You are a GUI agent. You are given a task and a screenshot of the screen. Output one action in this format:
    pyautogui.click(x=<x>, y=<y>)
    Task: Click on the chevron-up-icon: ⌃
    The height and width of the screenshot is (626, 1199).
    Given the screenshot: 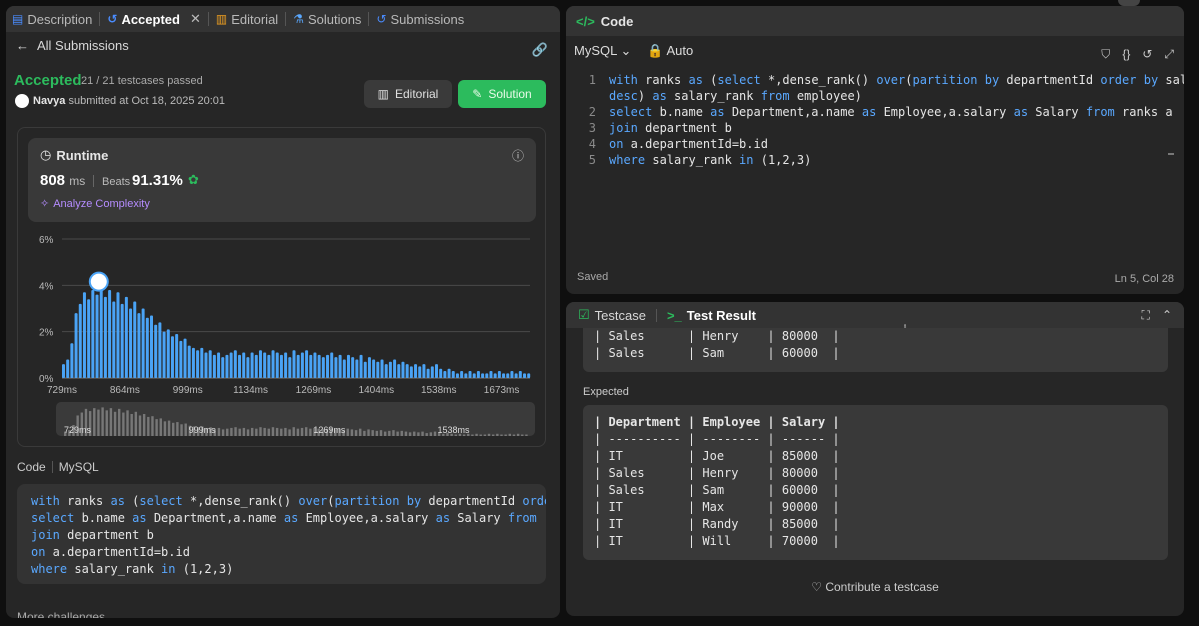 What is the action you would take?
    pyautogui.click(x=1167, y=315)
    